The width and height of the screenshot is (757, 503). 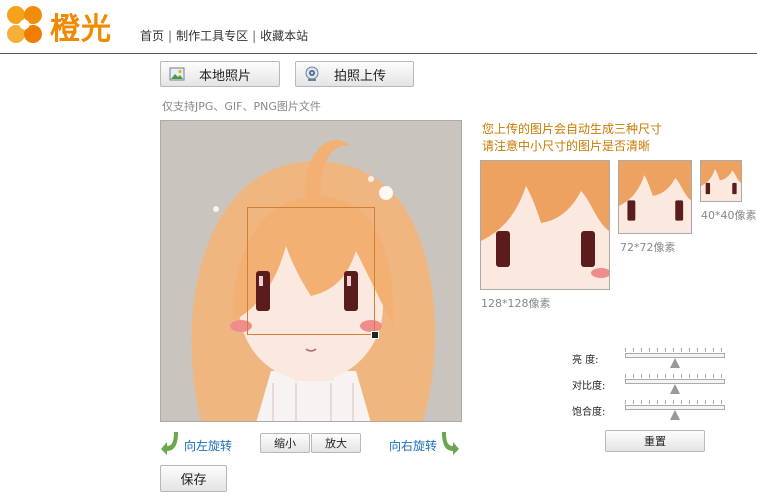 I want to click on size-label-40: 40*40像素, so click(x=729, y=215).